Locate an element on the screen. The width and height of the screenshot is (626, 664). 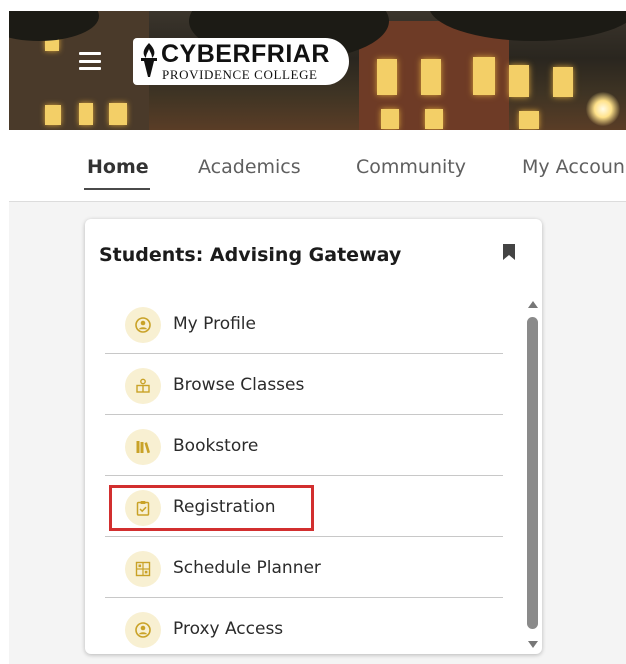
item-label: Proxy Access is located at coordinates (228, 629).